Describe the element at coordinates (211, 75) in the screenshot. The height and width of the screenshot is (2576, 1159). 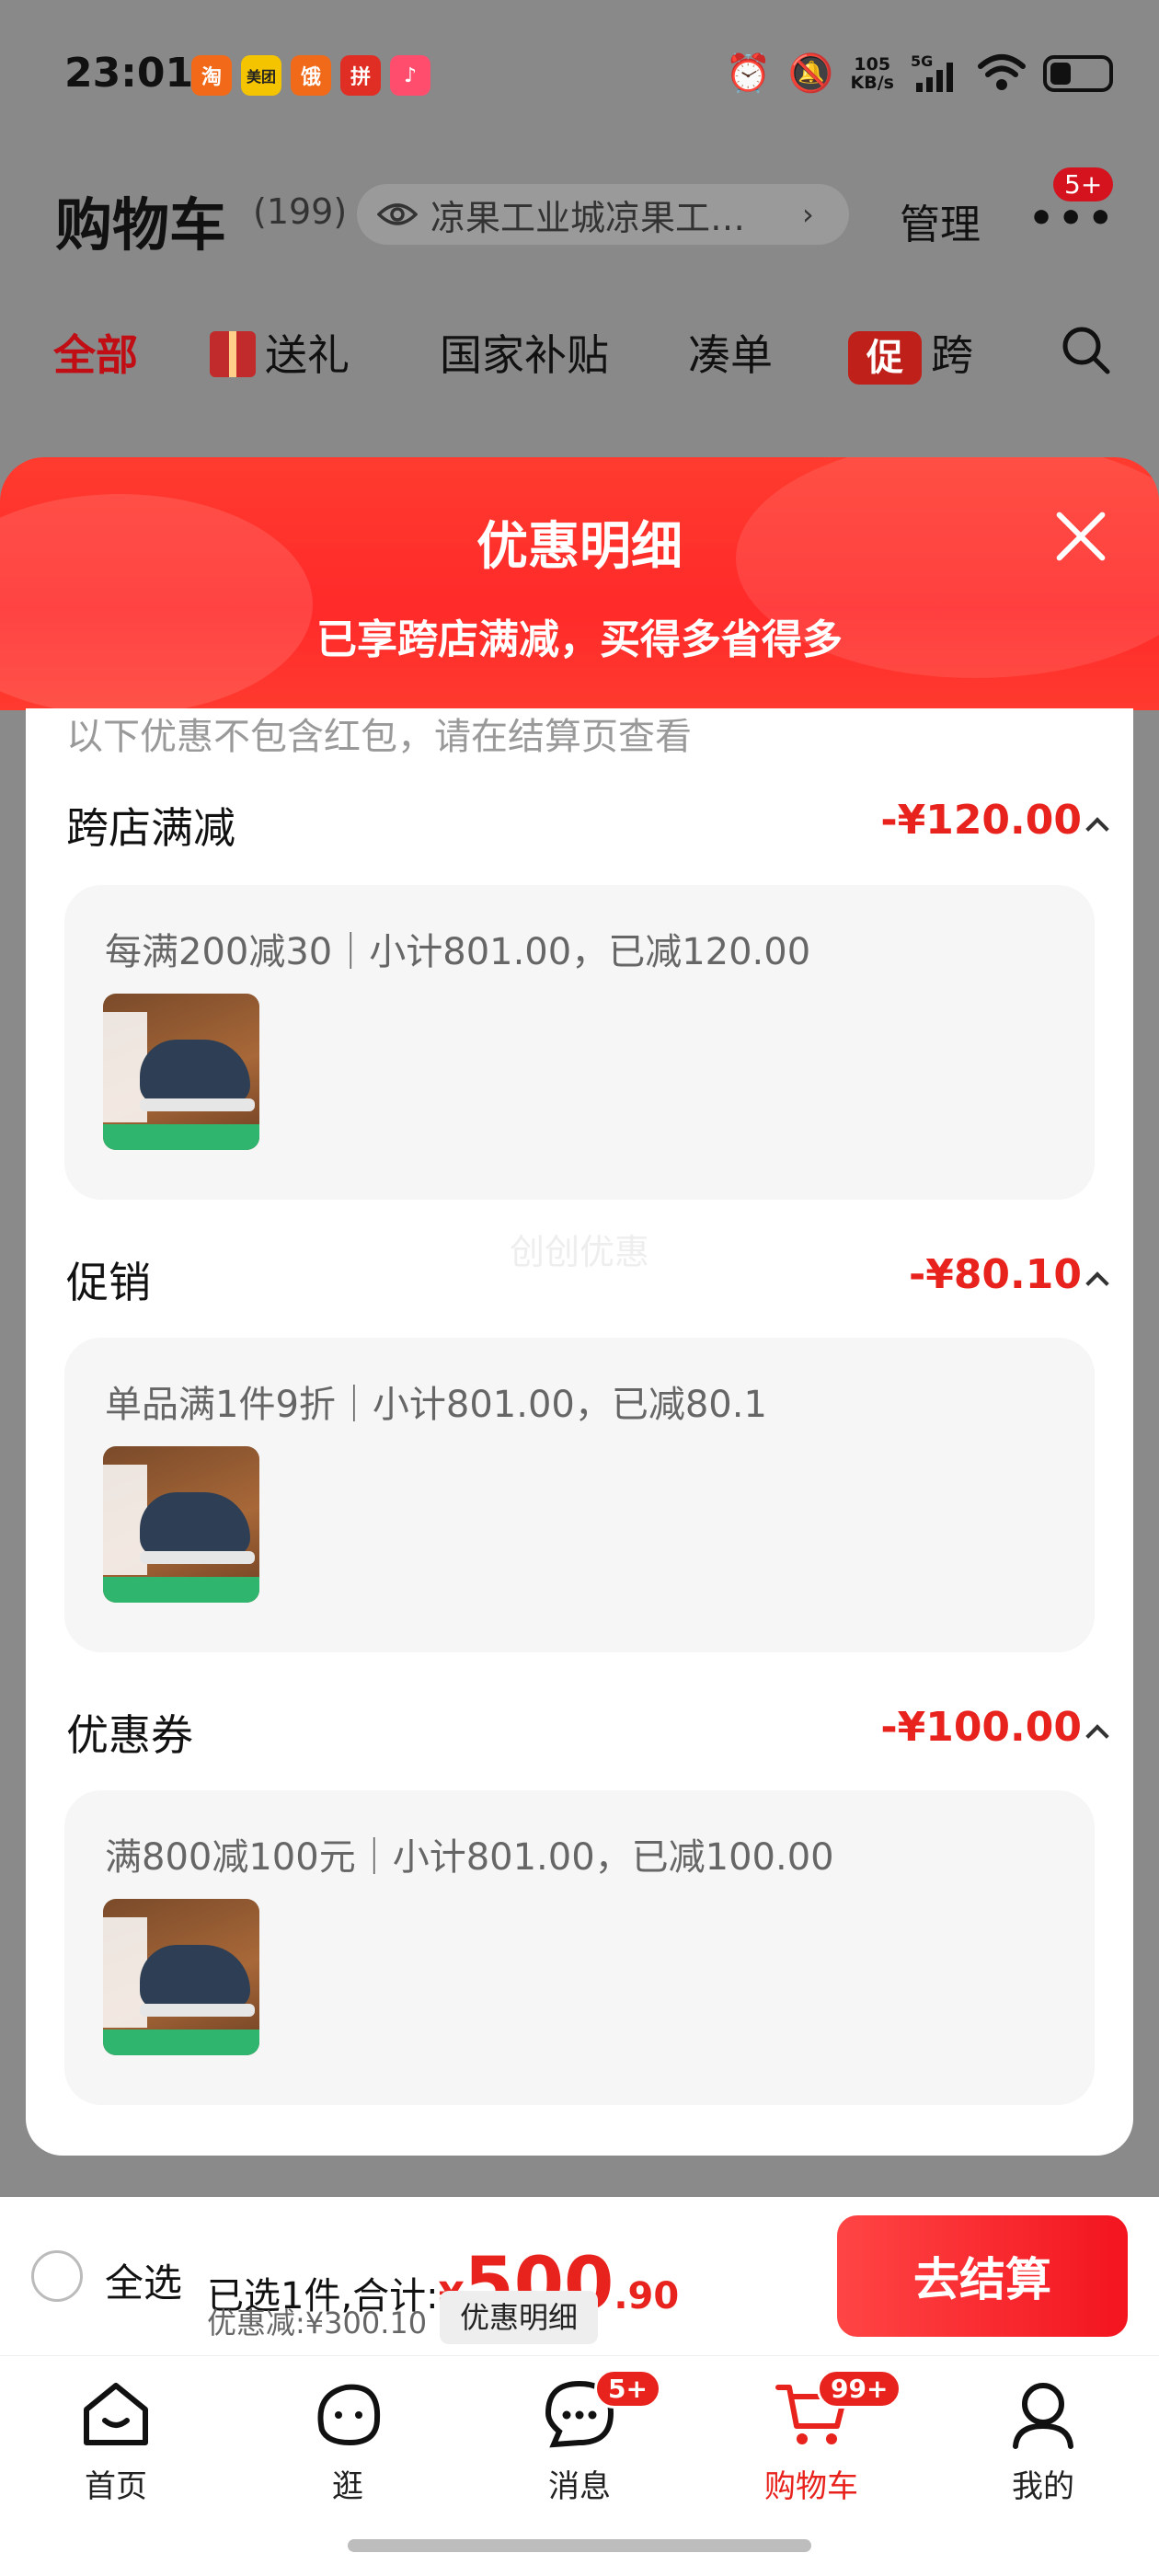
I see `taobao-icon: 淘` at that location.